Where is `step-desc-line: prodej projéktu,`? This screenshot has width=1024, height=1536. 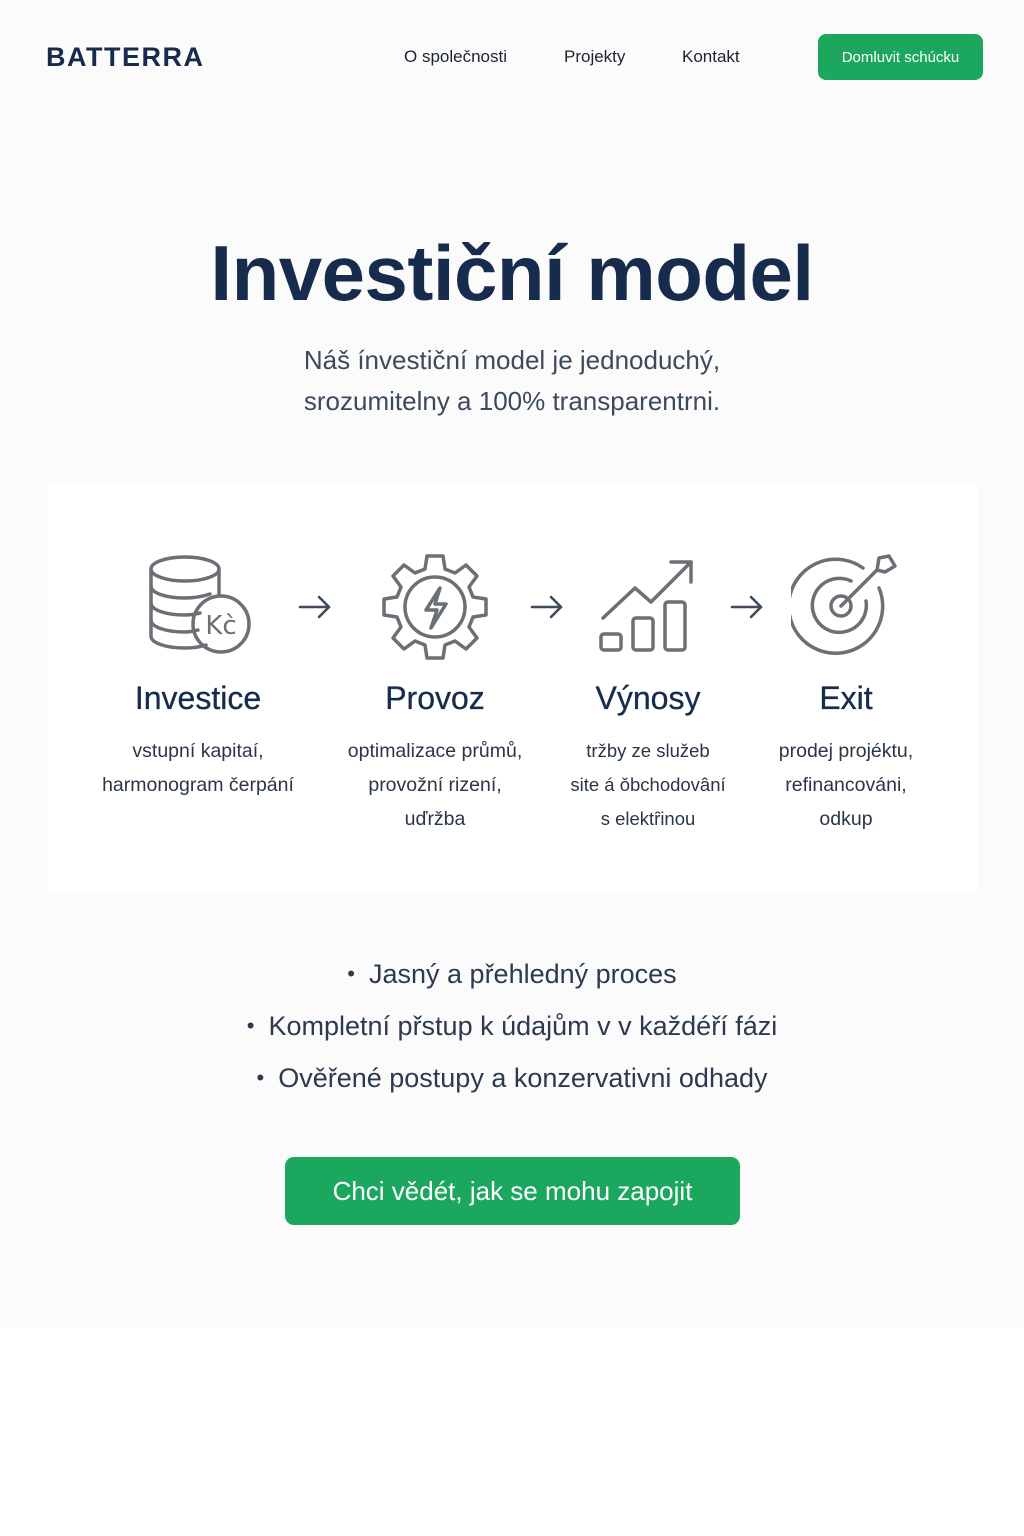 step-desc-line: prodej projéktu, is located at coordinates (846, 751).